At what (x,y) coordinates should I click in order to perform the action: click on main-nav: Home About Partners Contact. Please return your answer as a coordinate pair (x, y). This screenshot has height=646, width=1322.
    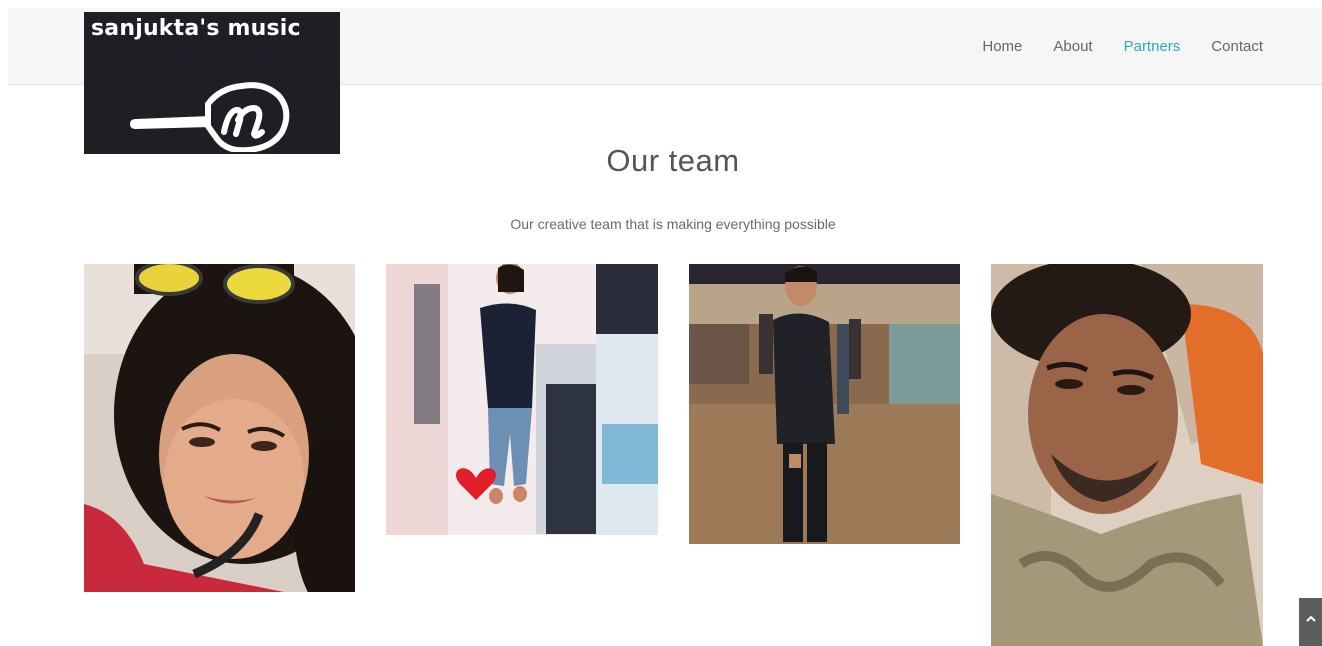
    Looking at the image, I should click on (1107, 46).